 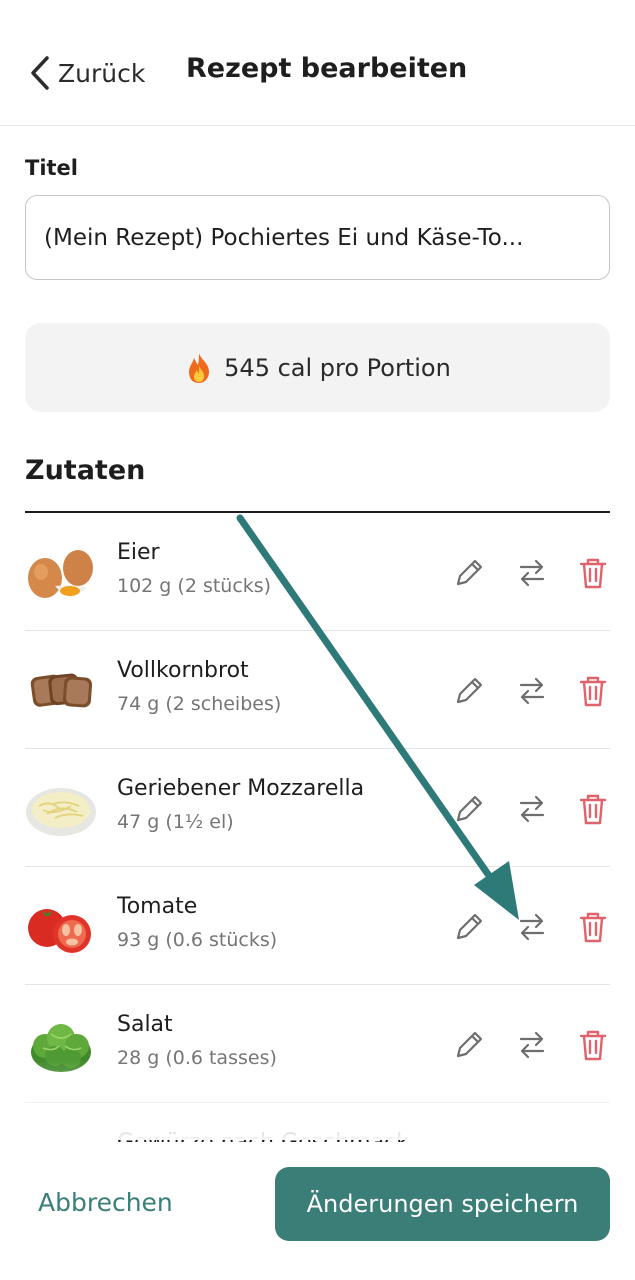 I want to click on tomato-image, so click(x=59, y=931).